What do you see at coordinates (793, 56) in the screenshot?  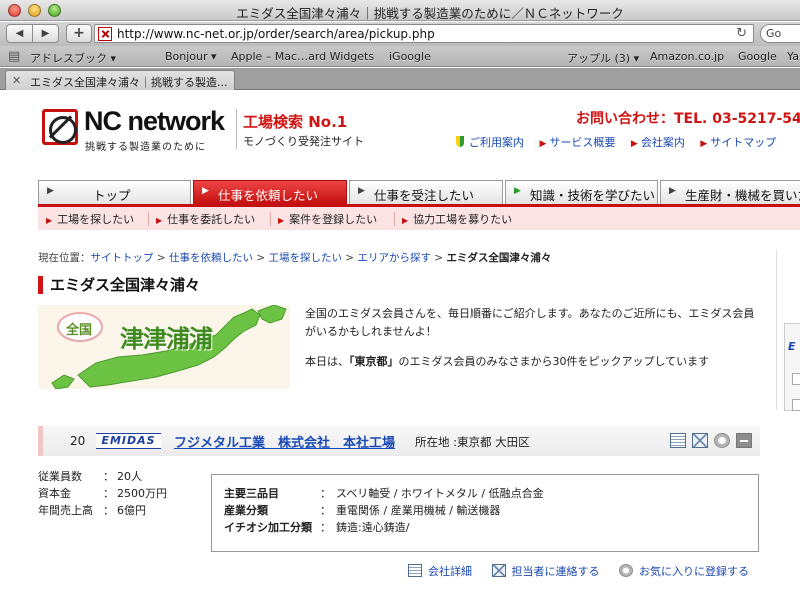 I see `bookmark-yahoo: Yahoo` at bounding box center [793, 56].